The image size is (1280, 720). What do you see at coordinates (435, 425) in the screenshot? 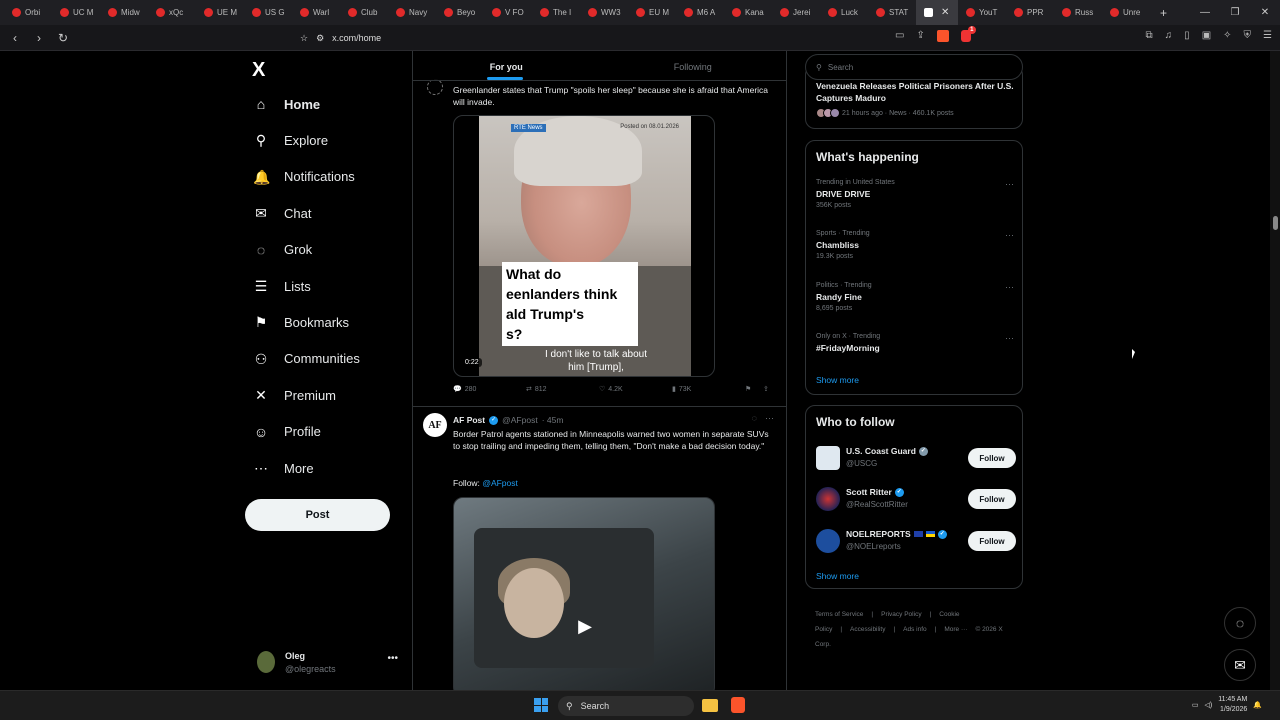
I see `avatar: AF` at bounding box center [435, 425].